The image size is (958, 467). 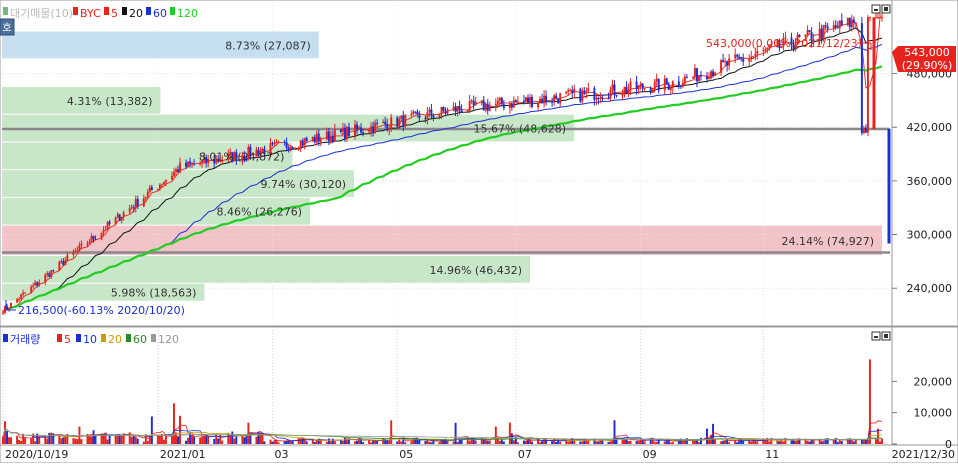 What do you see at coordinates (886, 336) in the screenshot?
I see `volume-pane-maximize-button` at bounding box center [886, 336].